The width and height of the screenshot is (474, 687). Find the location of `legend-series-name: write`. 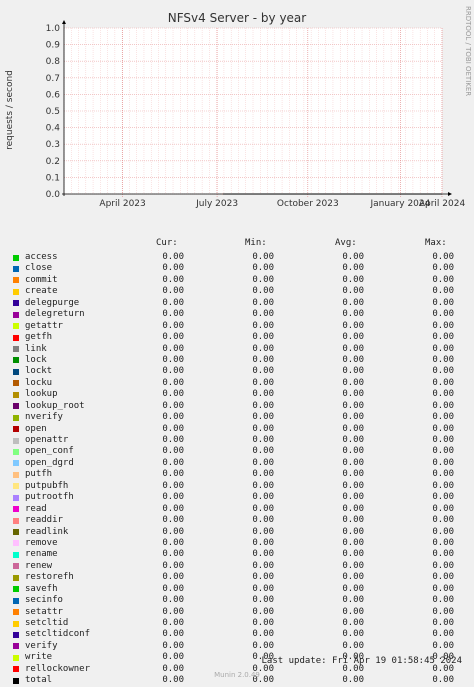

legend-series-name: write is located at coordinates (39, 657).